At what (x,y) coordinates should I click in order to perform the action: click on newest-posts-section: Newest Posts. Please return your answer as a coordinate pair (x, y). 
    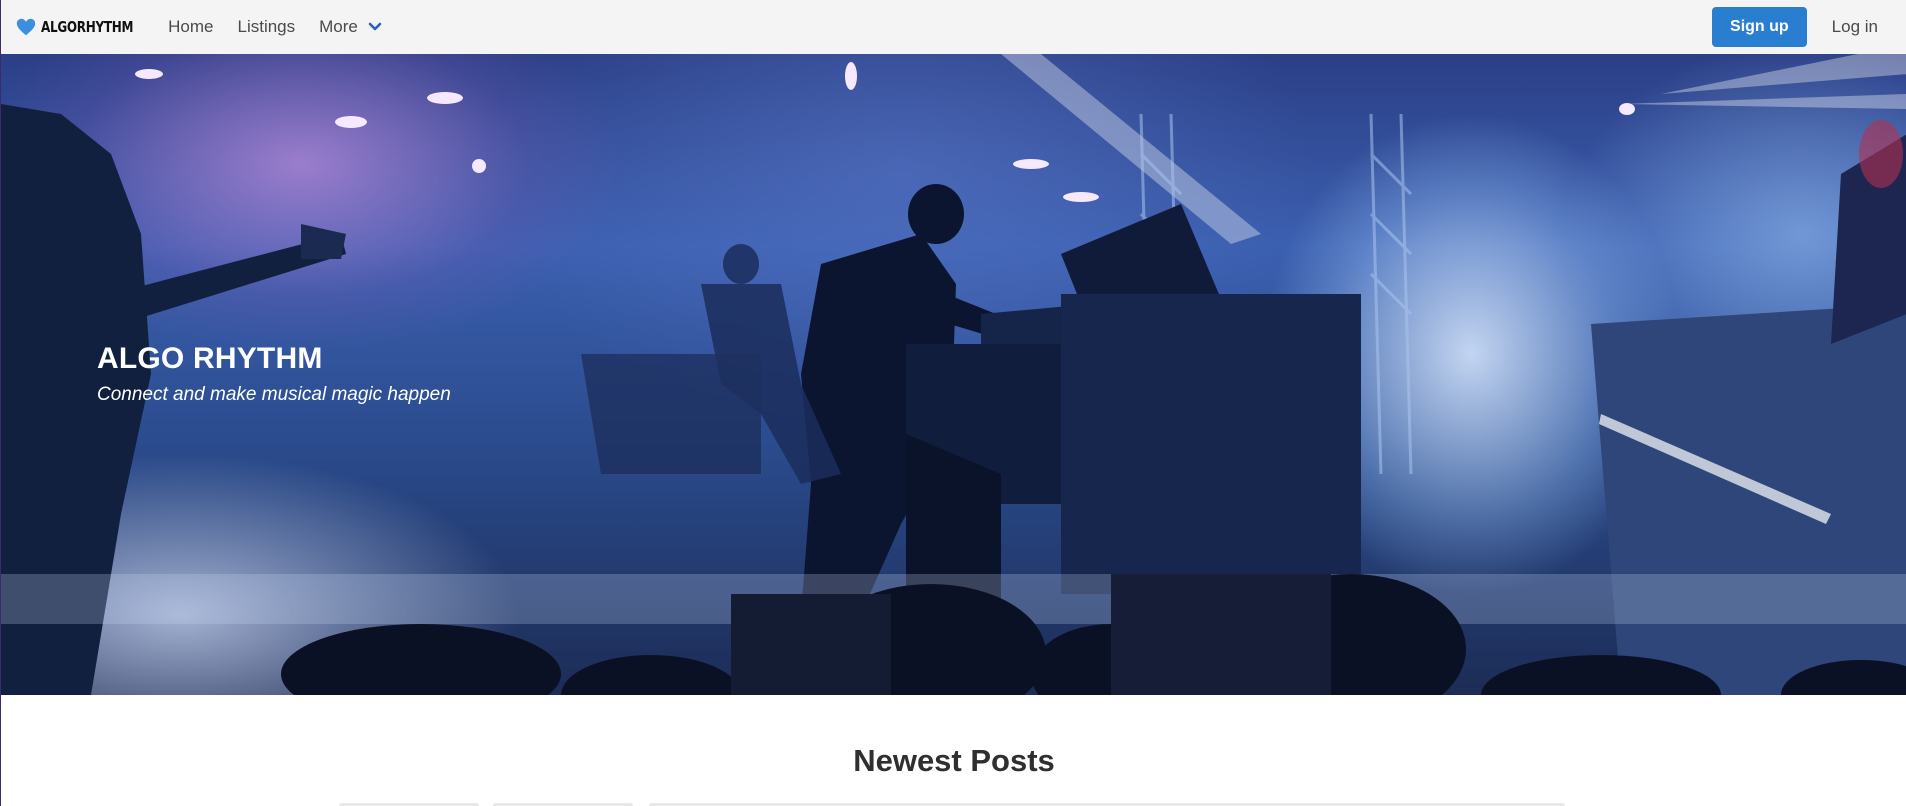
    Looking at the image, I should click on (953, 750).